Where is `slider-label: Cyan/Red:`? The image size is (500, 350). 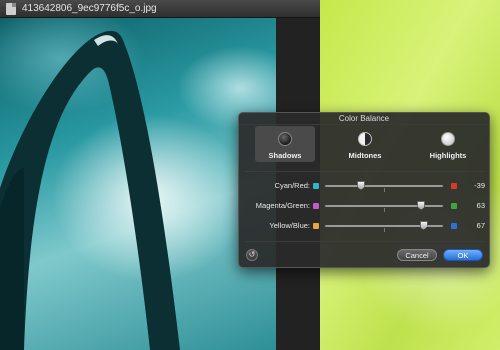 slider-label: Cyan/Red: is located at coordinates (292, 185).